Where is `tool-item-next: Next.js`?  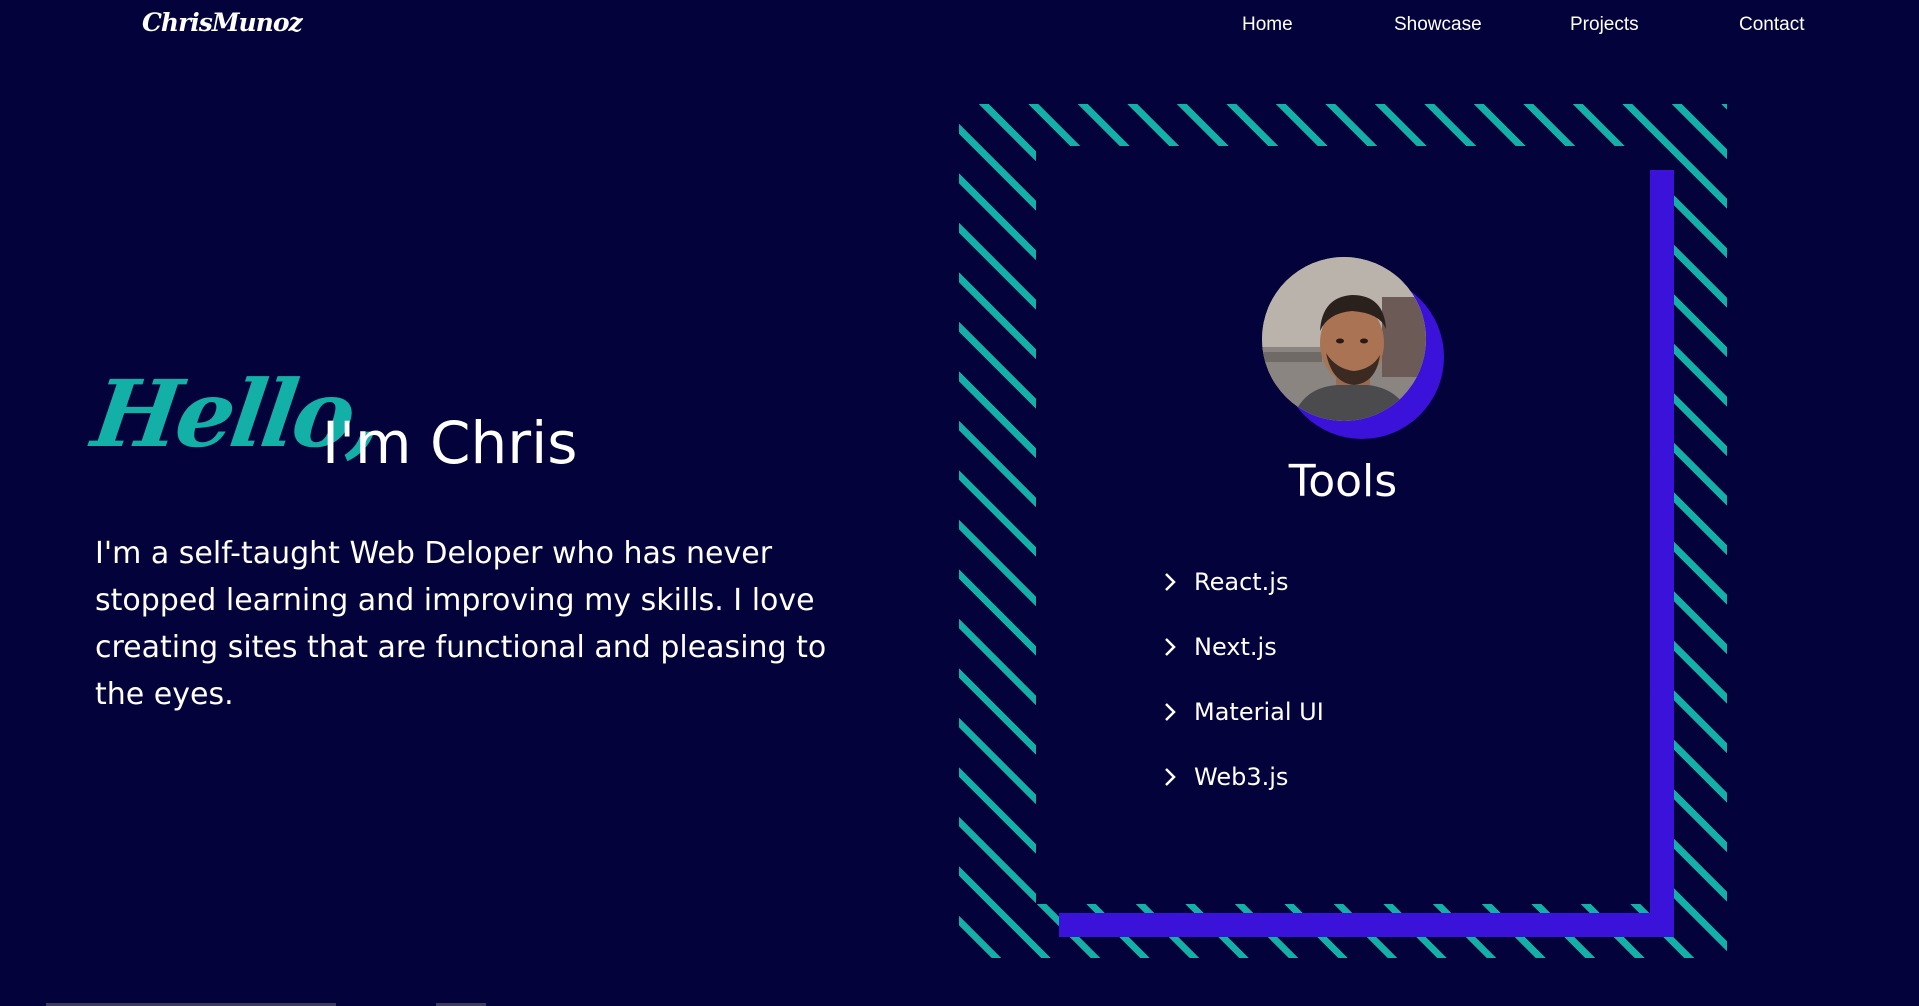
tool-item-next: Next.js is located at coordinates (1242, 665).